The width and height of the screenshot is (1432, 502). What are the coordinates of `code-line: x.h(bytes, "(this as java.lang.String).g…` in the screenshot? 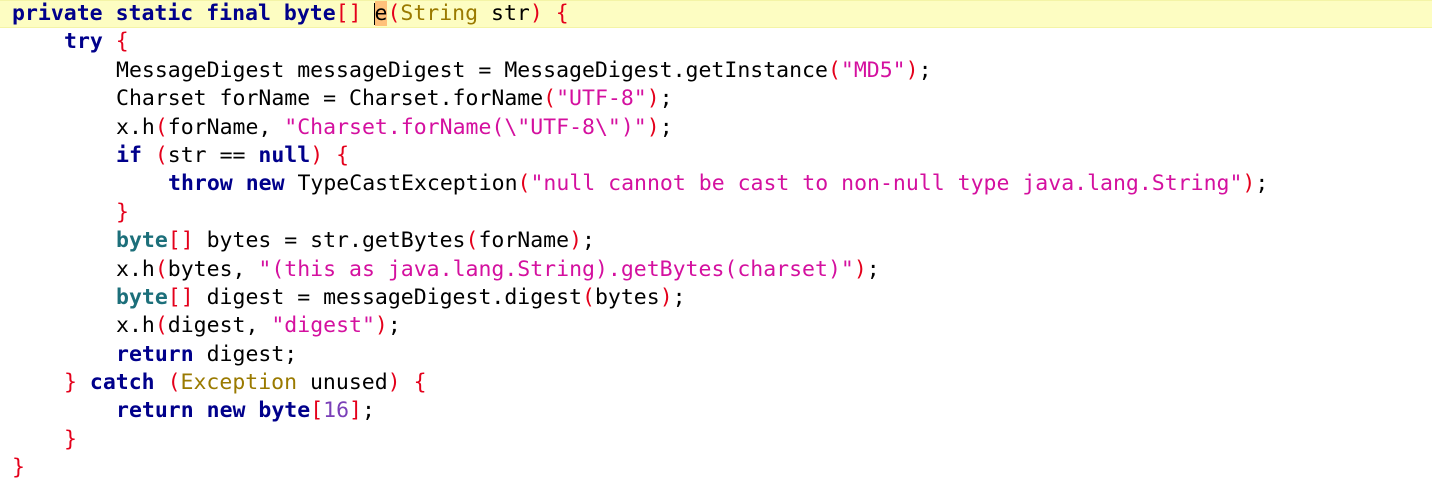 It's located at (716, 270).